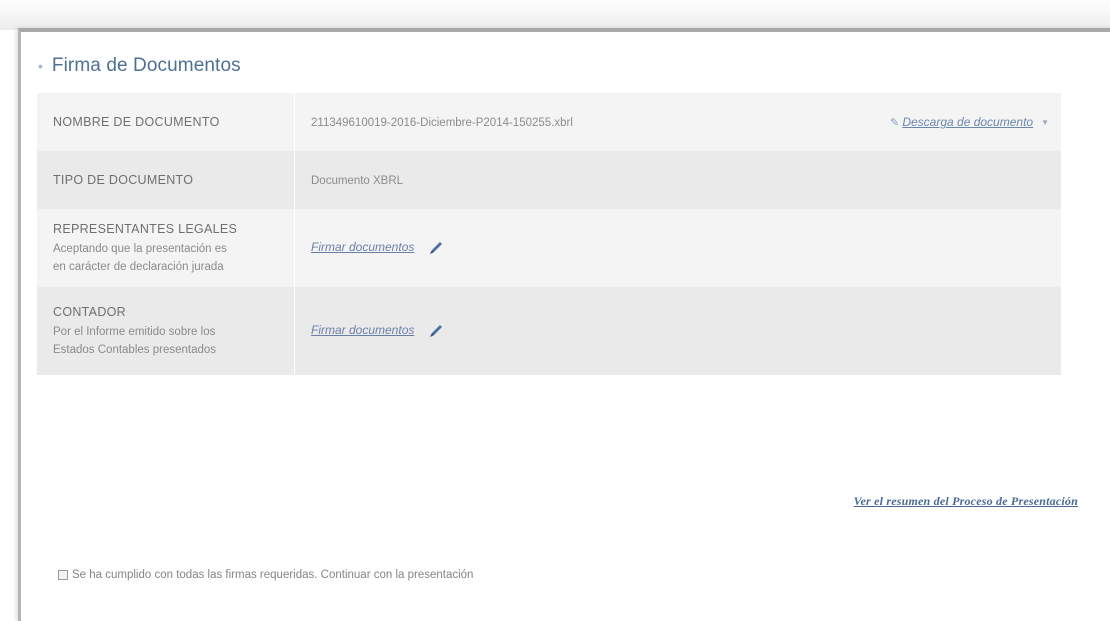  I want to click on sign-documents-link-representatives: Firmar documentos, so click(362, 247).